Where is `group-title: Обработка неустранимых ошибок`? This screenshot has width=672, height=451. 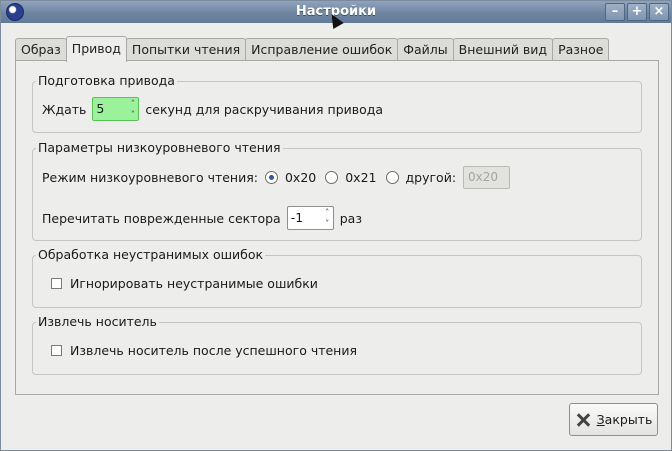
group-title: Обработка неустранимых ошибок is located at coordinates (151, 254).